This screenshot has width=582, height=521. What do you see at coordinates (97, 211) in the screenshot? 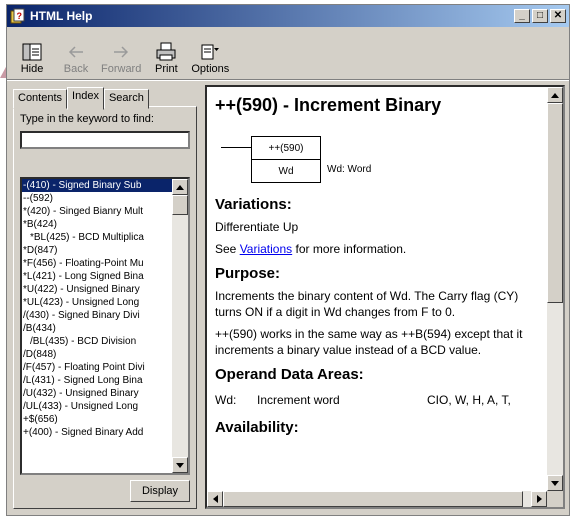
I see `index-list-item: *(420) - Singed Bianry Mult` at bounding box center [97, 211].